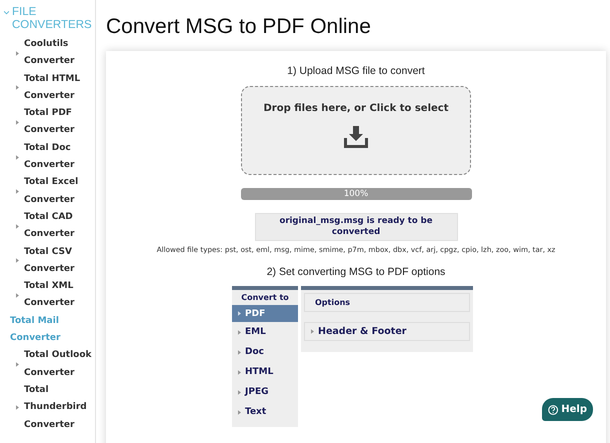  Describe the element at coordinates (59, 295) in the screenshot. I see `sidebar-item: Total XML Converter` at that location.